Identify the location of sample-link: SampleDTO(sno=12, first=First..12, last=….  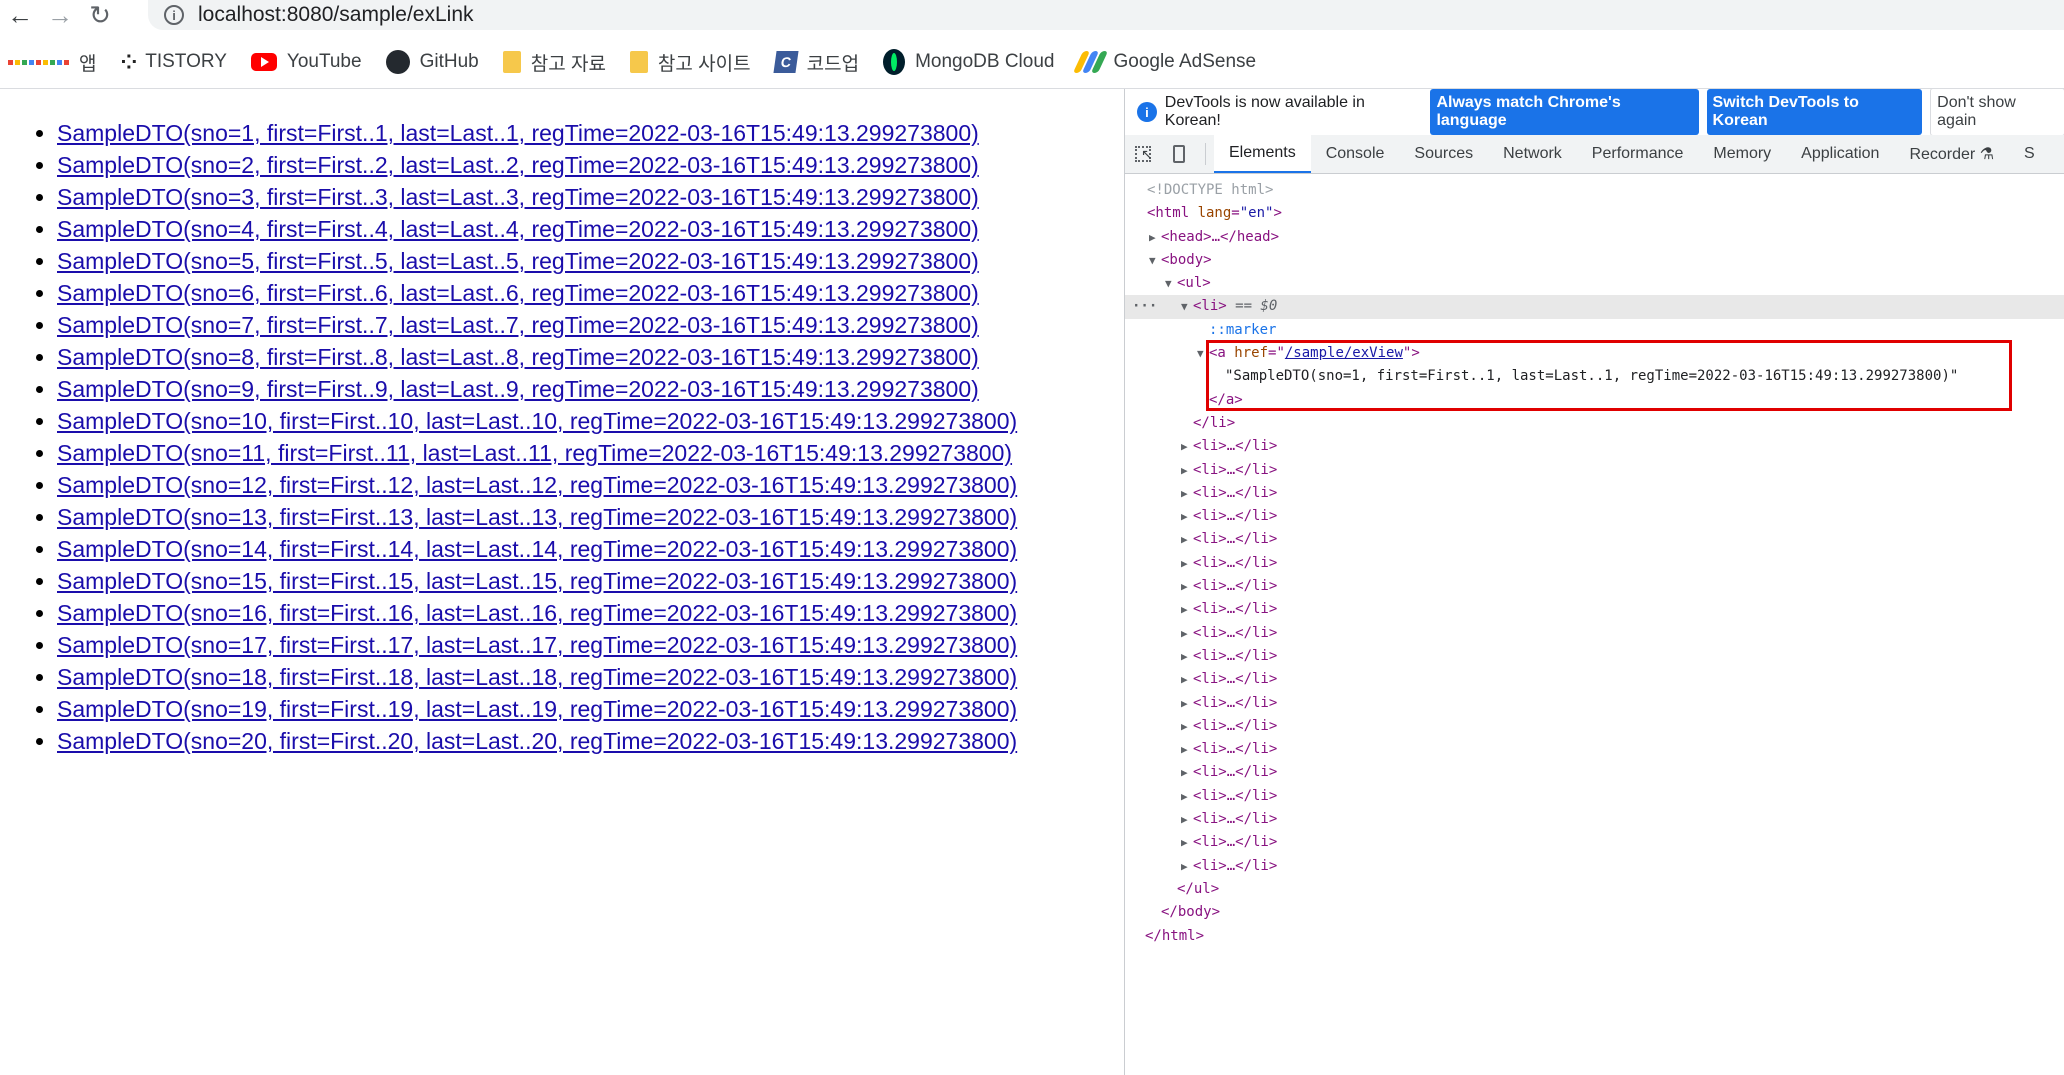
(537, 485).